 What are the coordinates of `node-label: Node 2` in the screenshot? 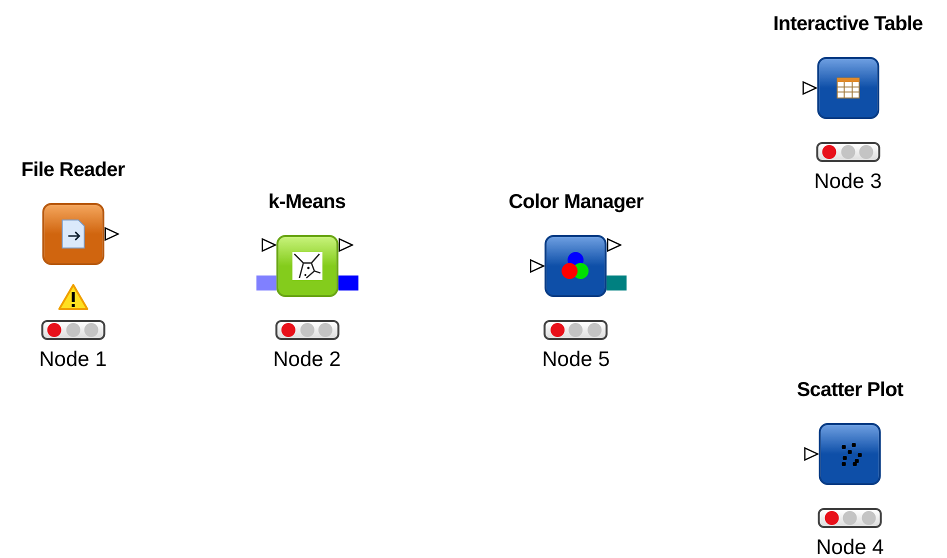 It's located at (307, 360).